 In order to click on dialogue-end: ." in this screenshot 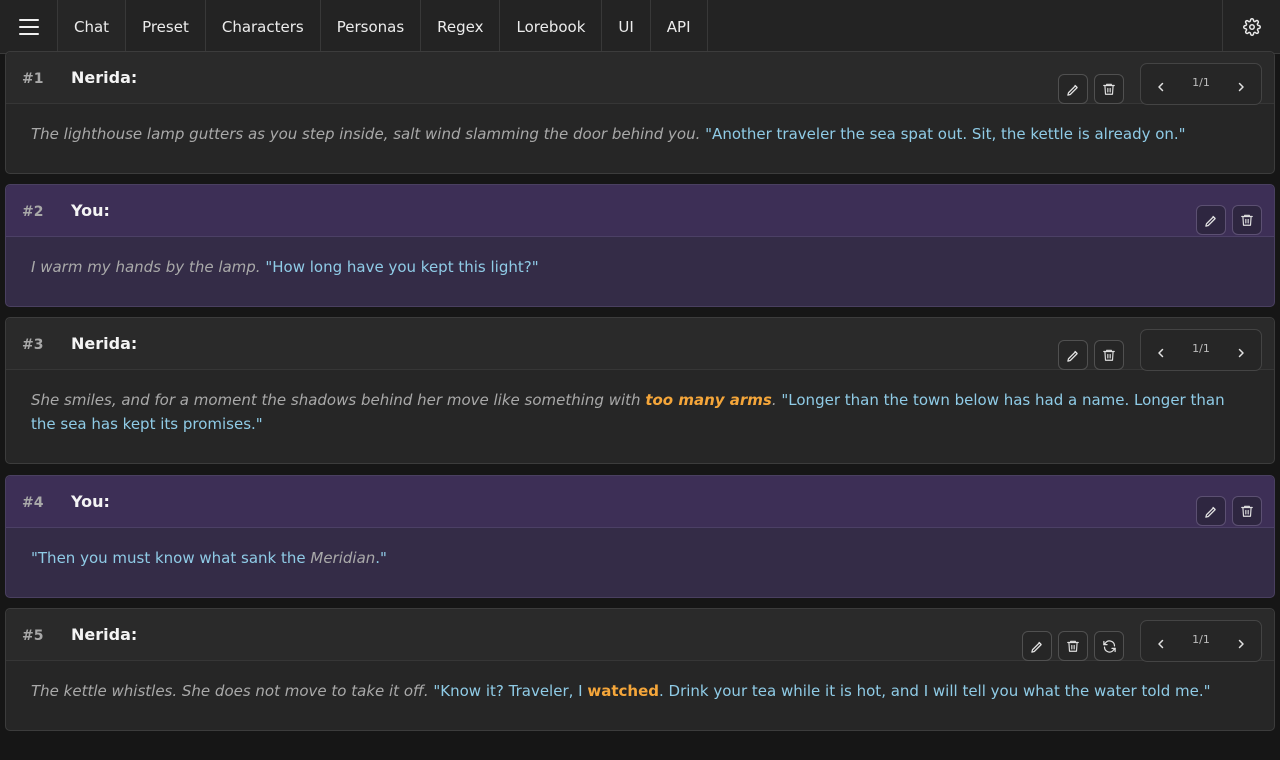, I will do `click(381, 558)`.